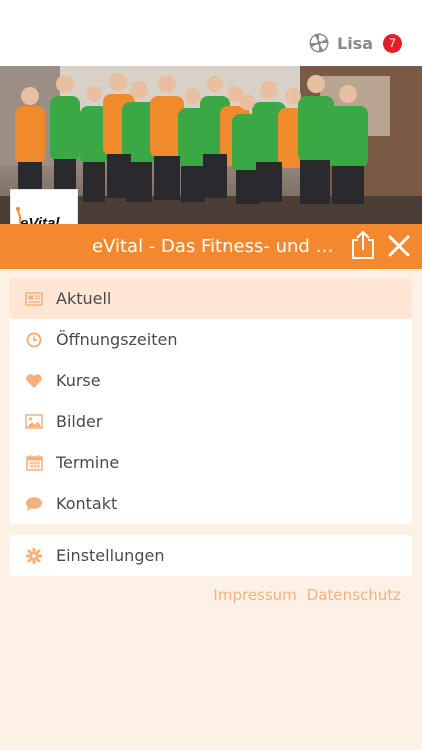 The width and height of the screenshot is (422, 750). I want to click on menu-item-einstellungen: Einstellungen, so click(211, 555).